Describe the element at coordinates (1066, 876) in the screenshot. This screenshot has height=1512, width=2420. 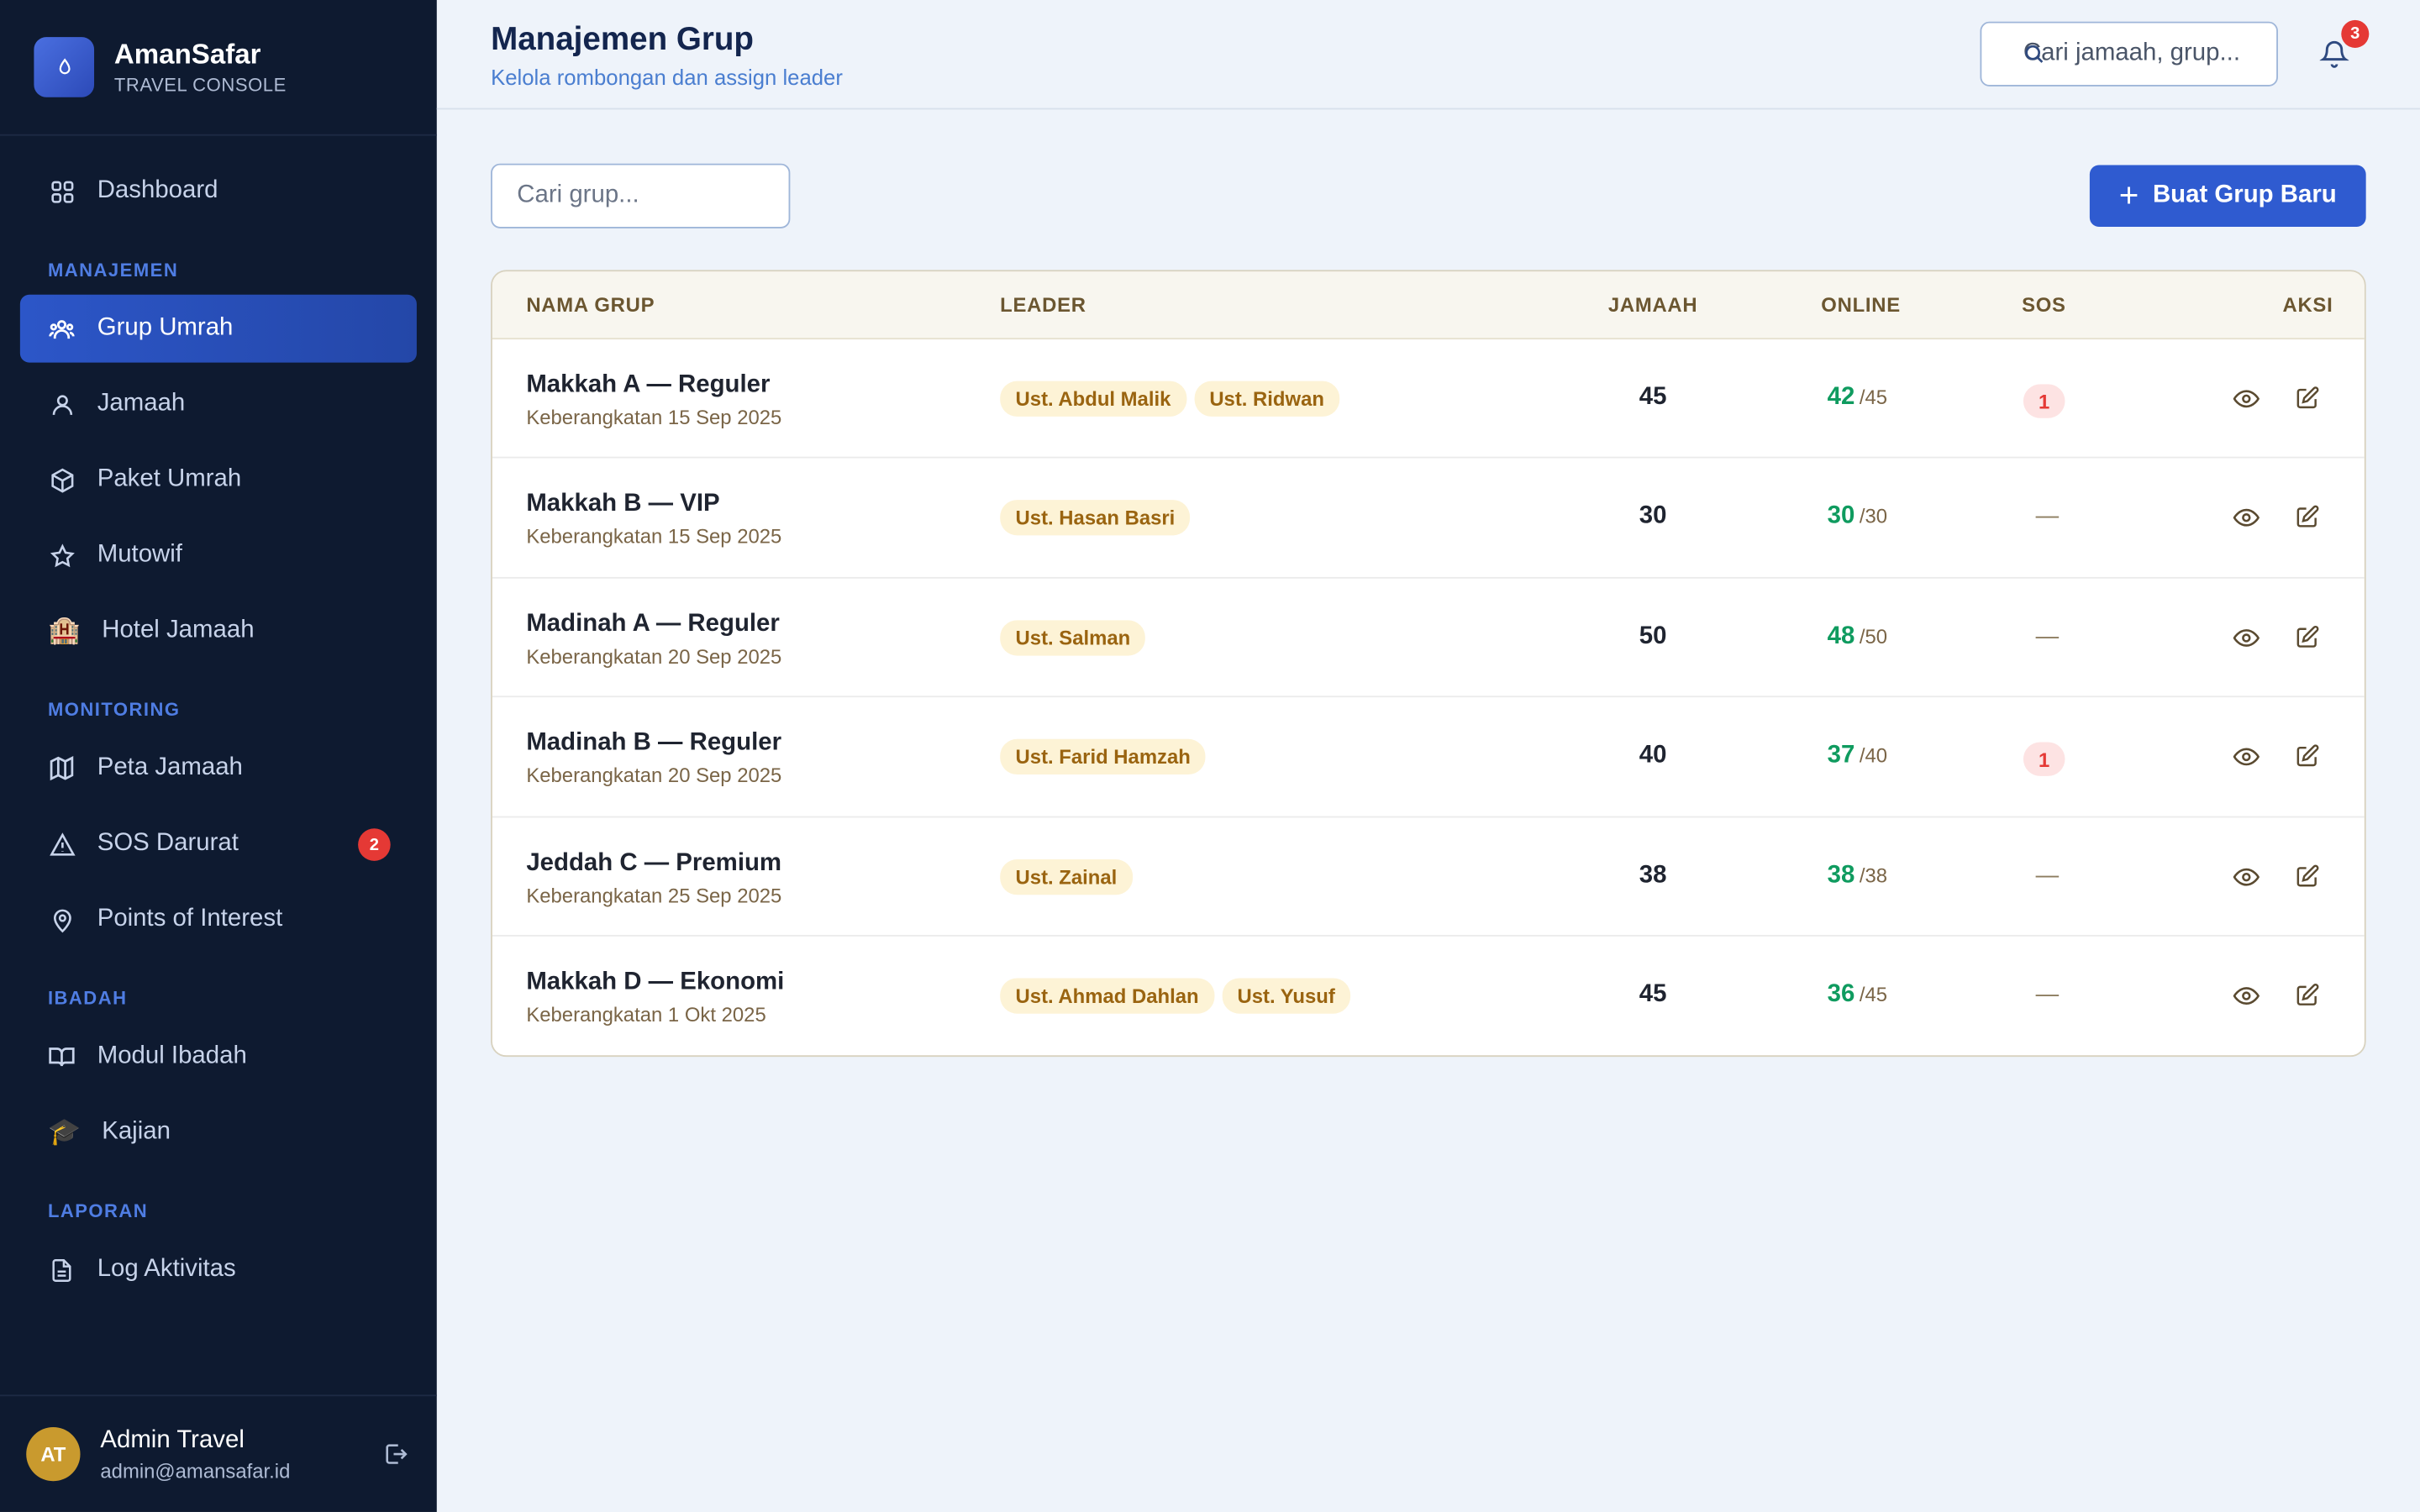
I see `leader-chip: Ust. Zainal` at that location.